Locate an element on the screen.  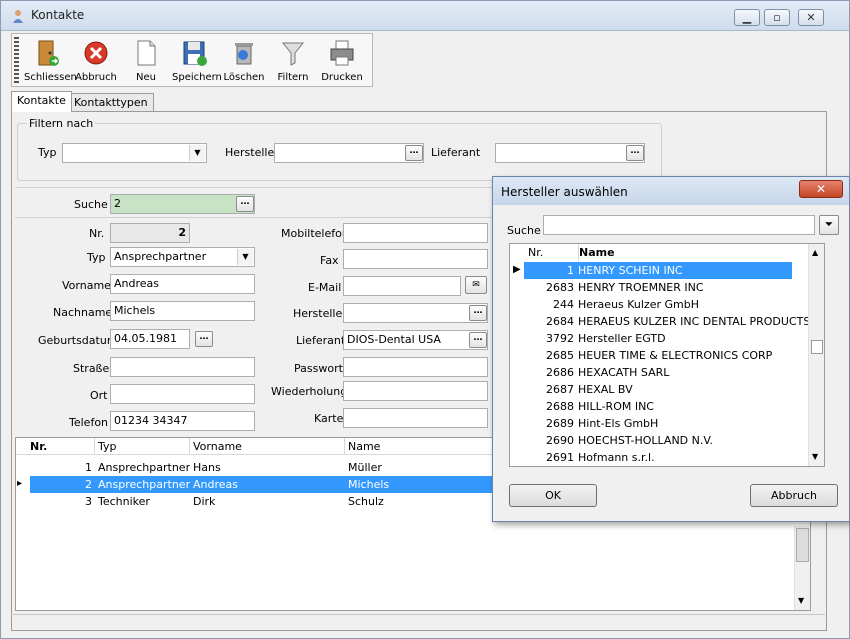
list-header-nr: Nr. is located at coordinates (549, 252).